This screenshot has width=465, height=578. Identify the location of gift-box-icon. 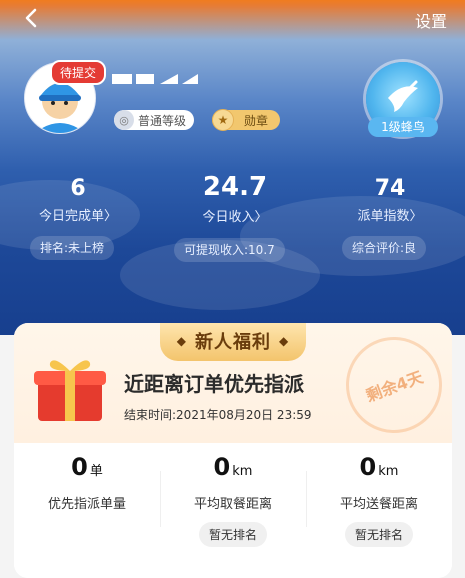
(70, 390).